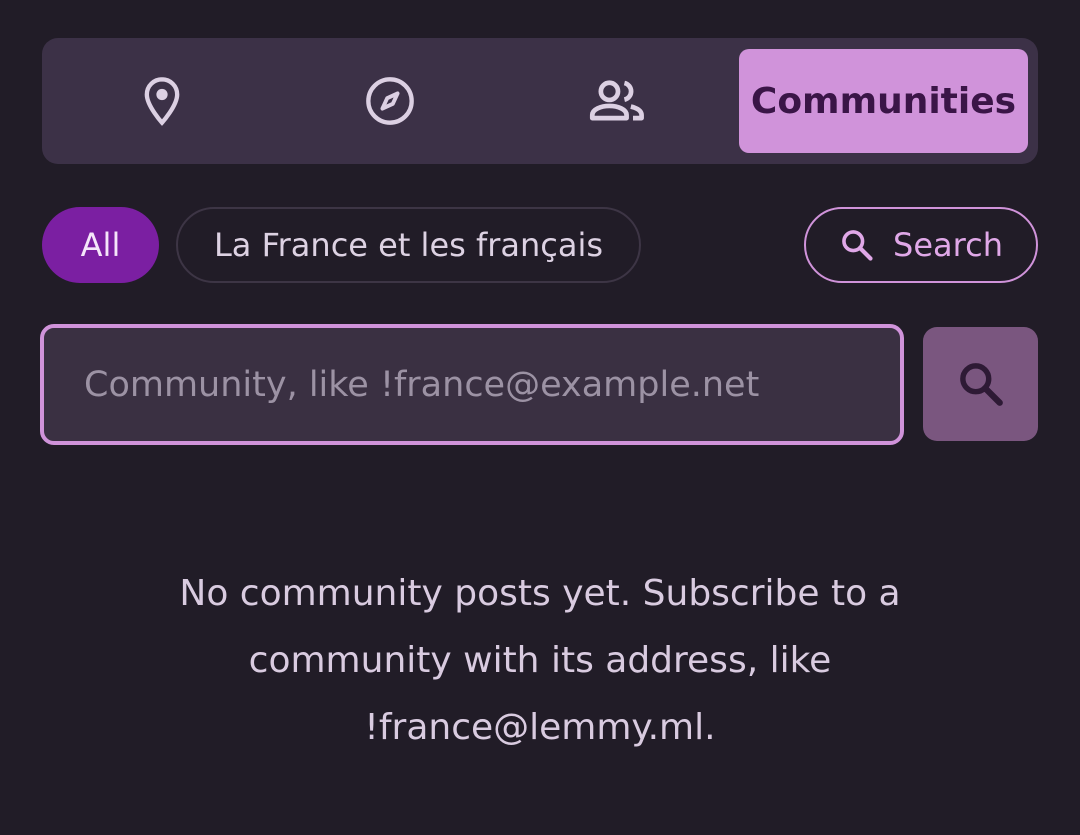  I want to click on tab-explore, so click(390, 101).